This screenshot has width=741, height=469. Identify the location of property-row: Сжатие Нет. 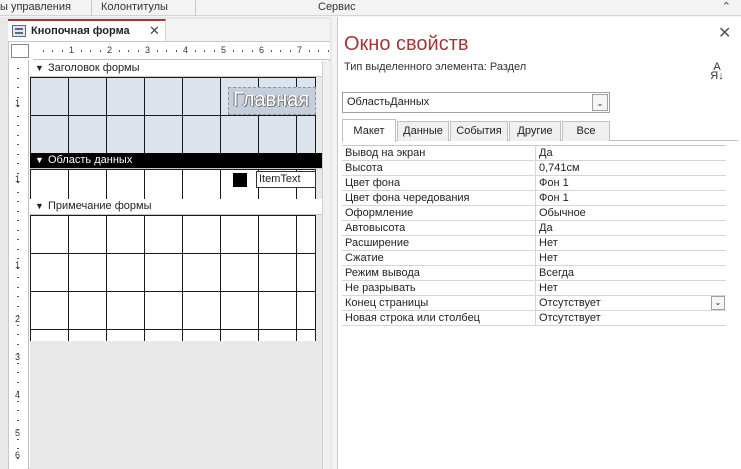
(534, 258).